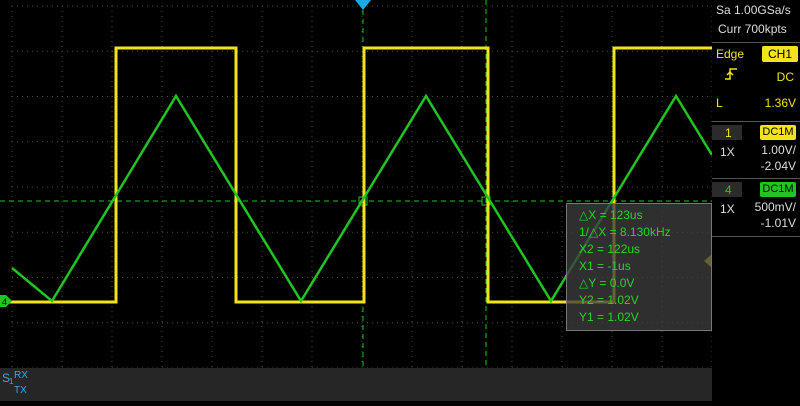 The height and width of the screenshot is (406, 800). I want to click on rising-edge-icon, so click(731, 75).